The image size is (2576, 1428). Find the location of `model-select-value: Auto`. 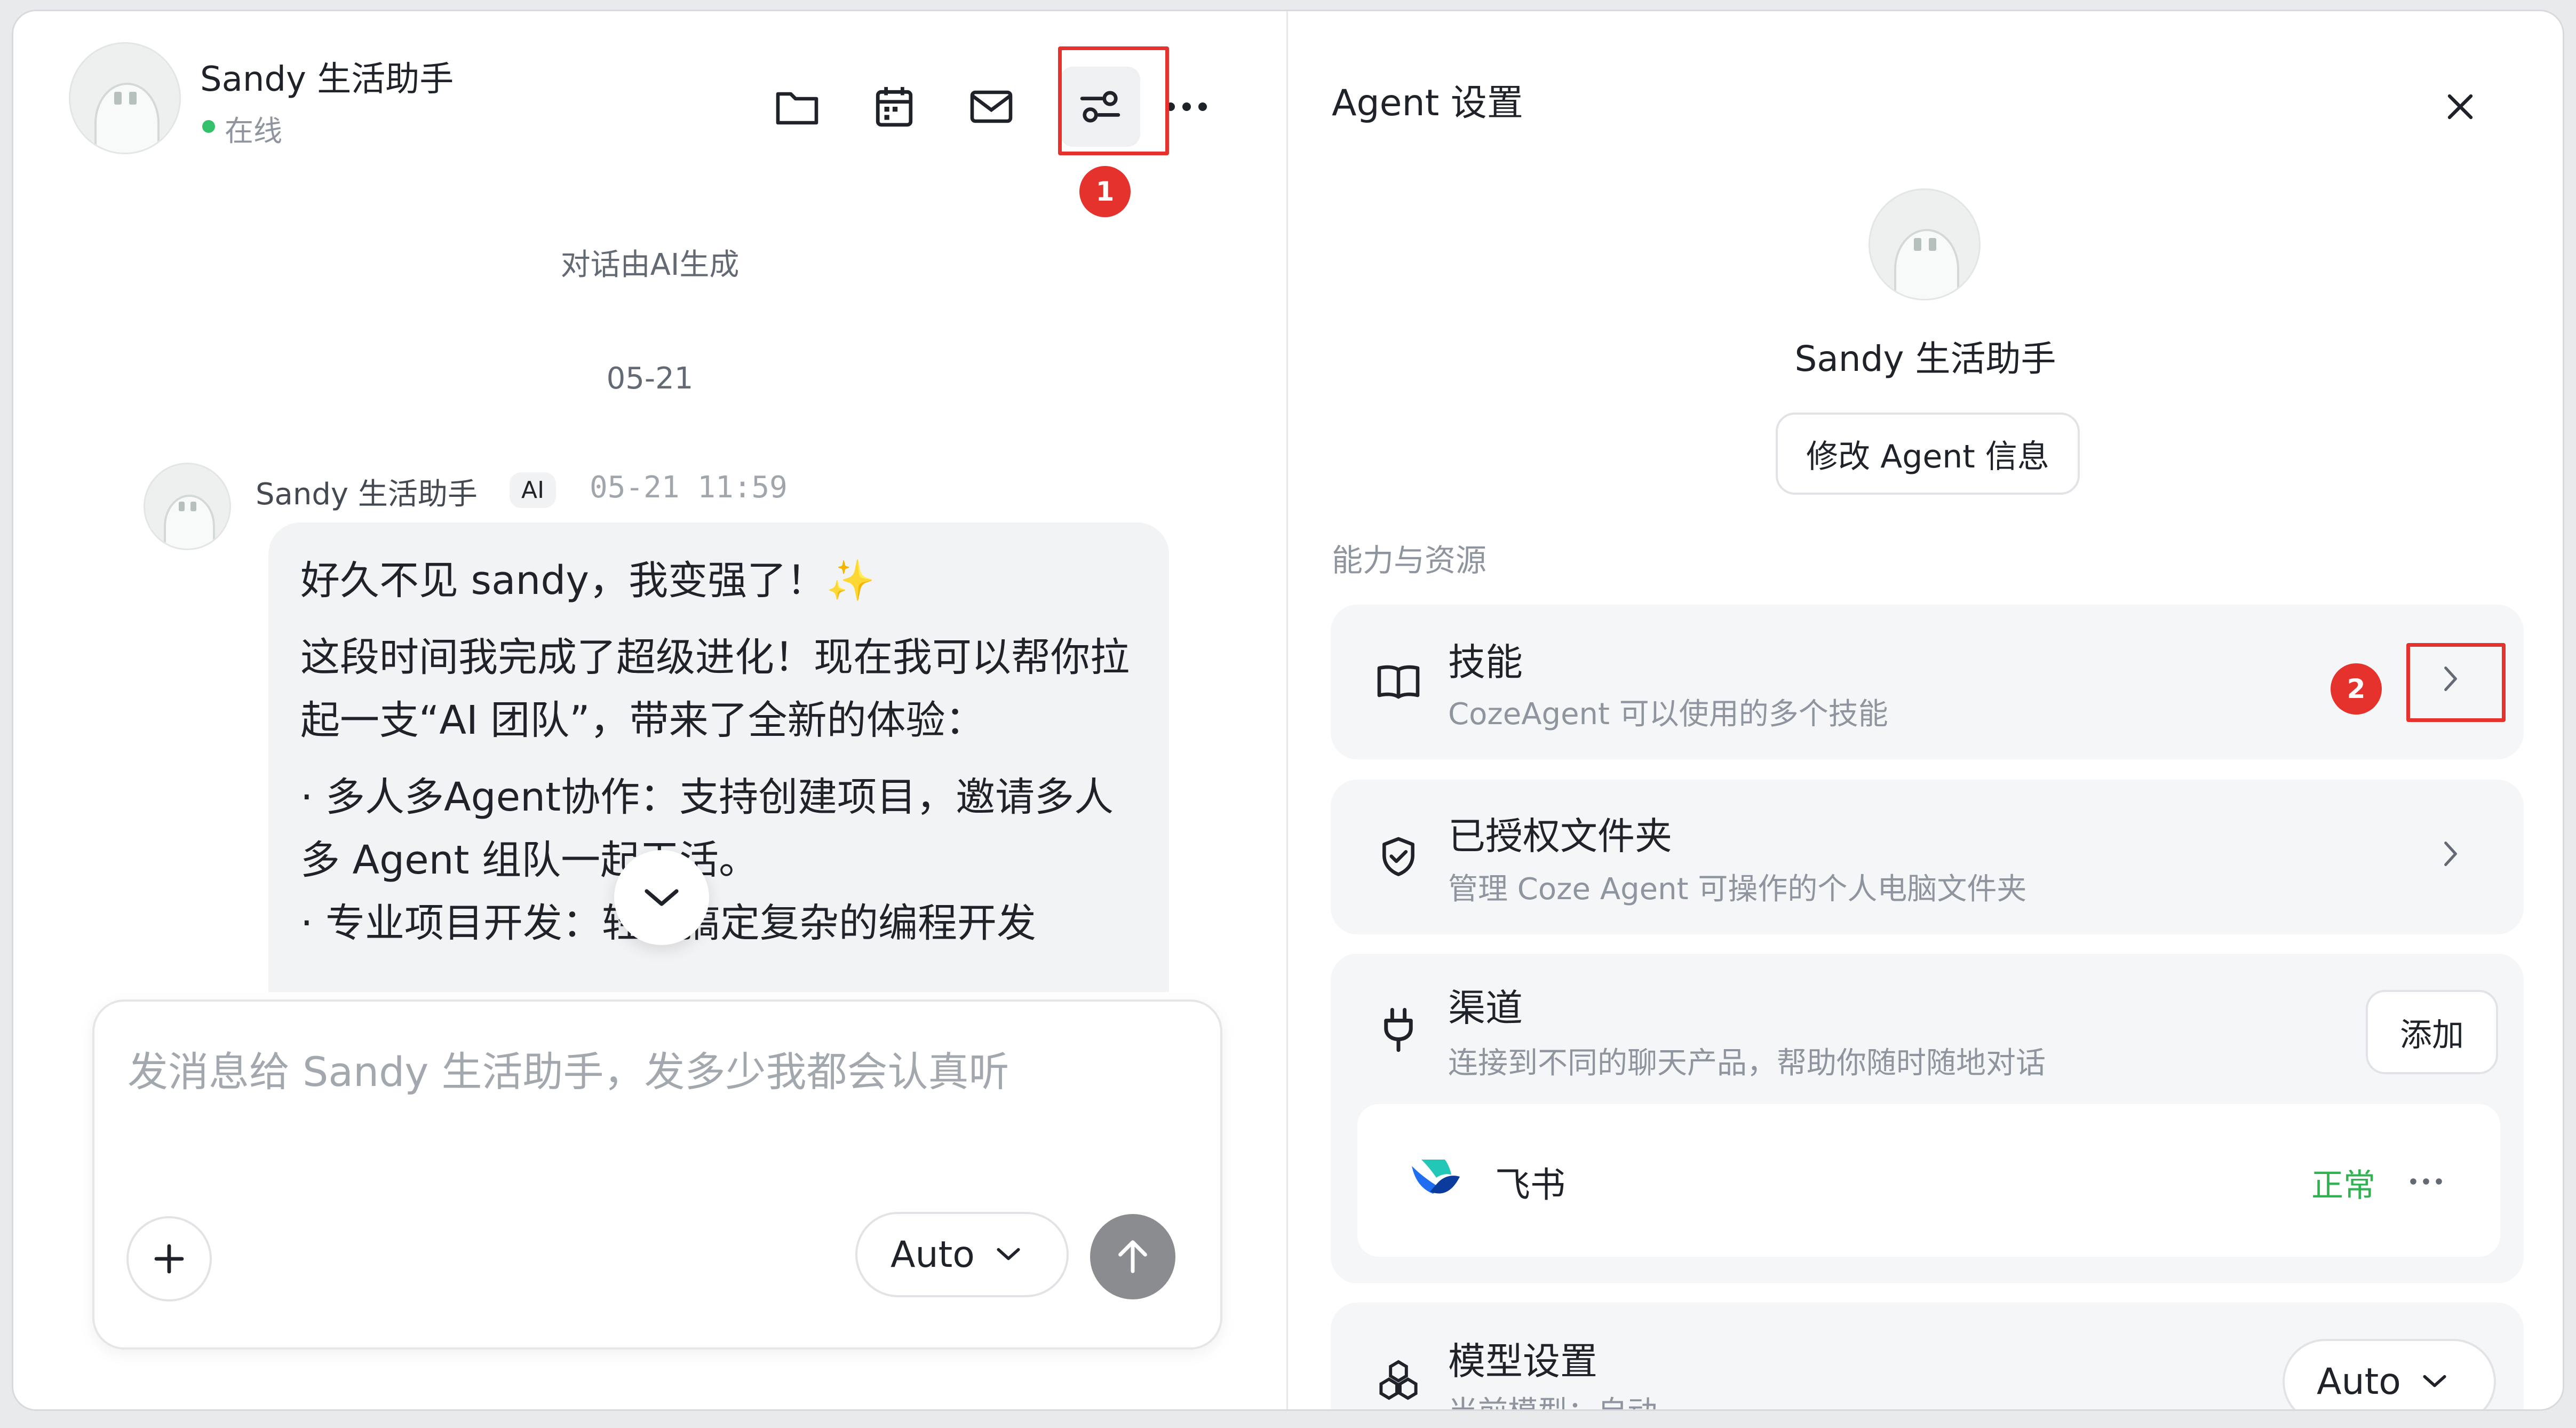

model-select-value: Auto is located at coordinates (933, 1254).